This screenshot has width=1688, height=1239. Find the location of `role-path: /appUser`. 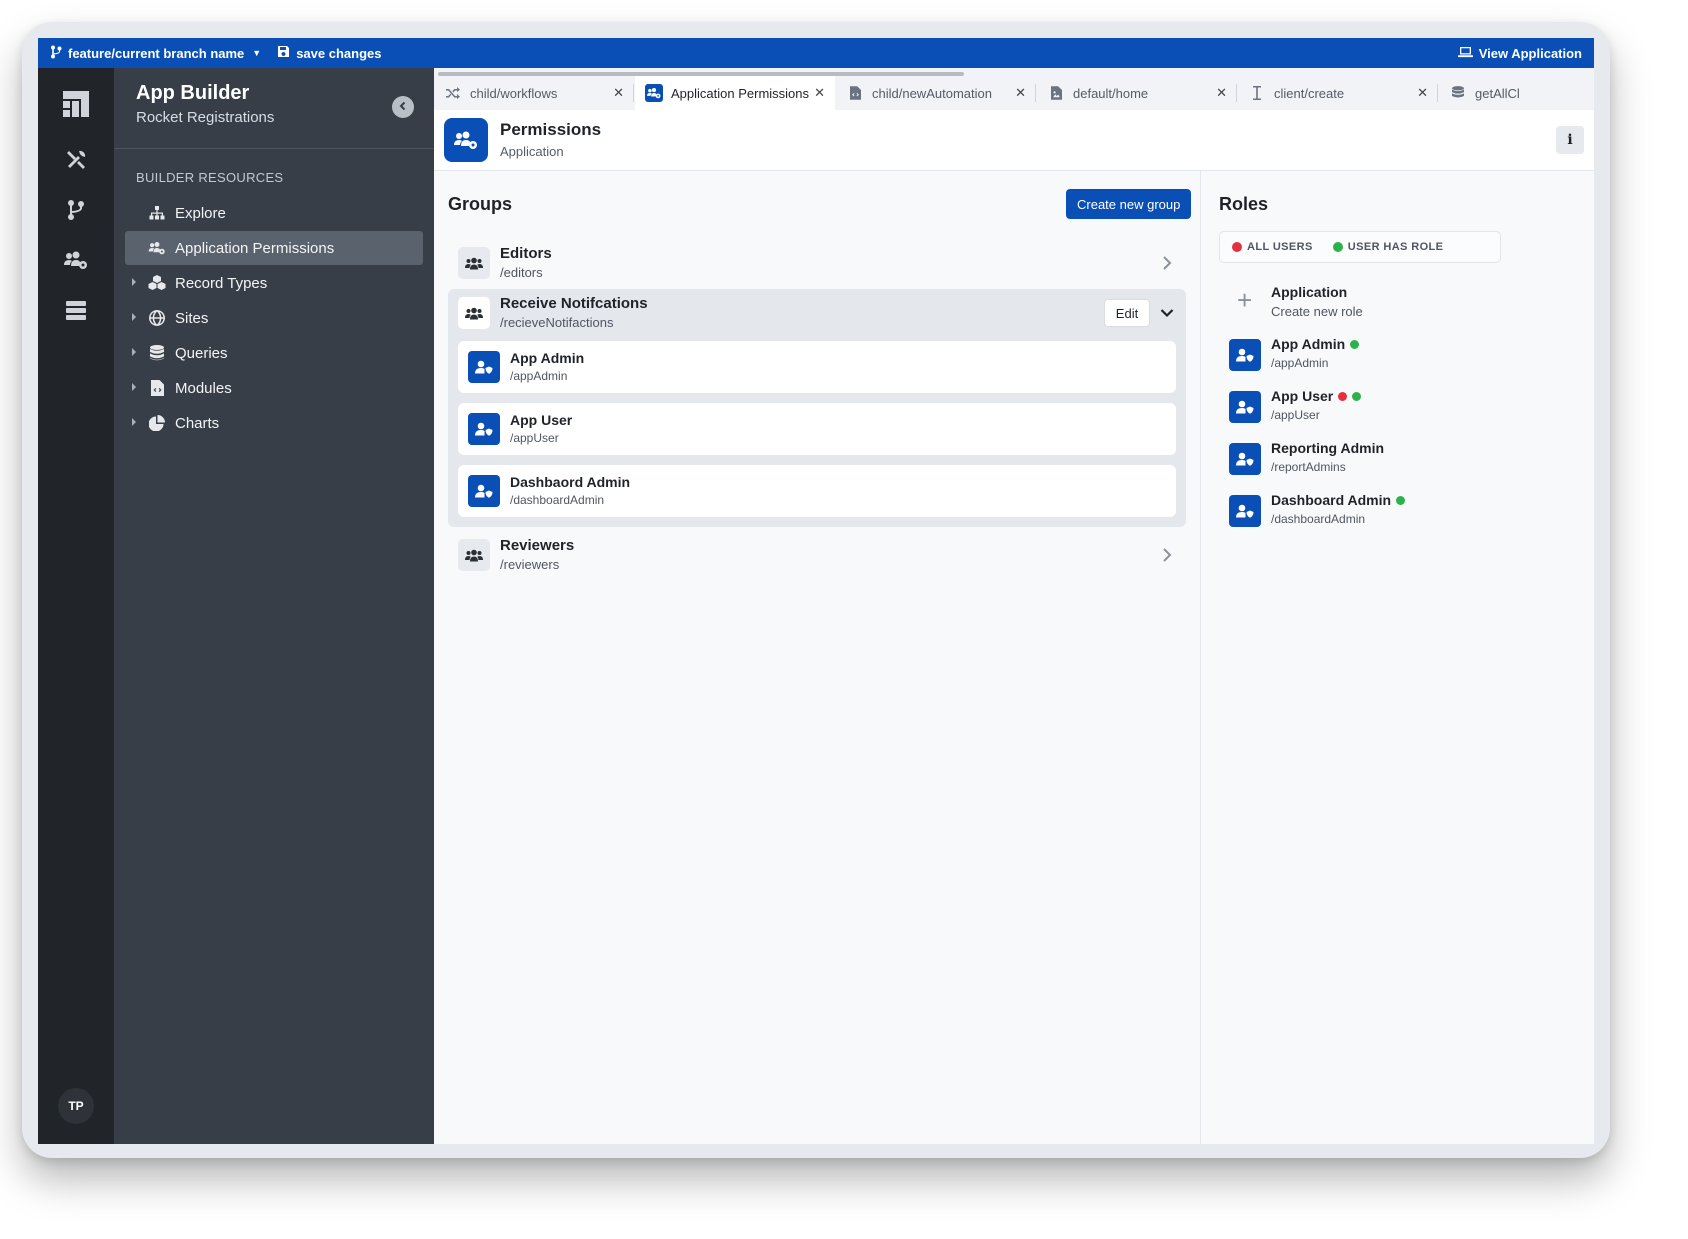

role-path: /appUser is located at coordinates (1295, 415).